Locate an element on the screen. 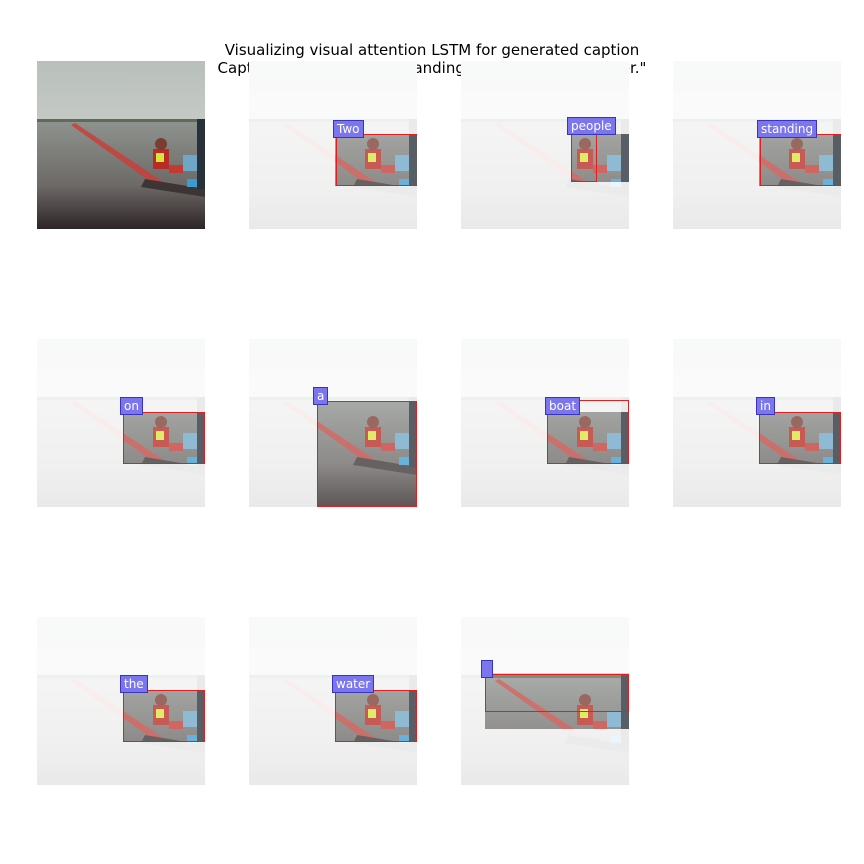 Image resolution: width=864 pixels, height=864 pixels. original-image-panel is located at coordinates (121, 145).